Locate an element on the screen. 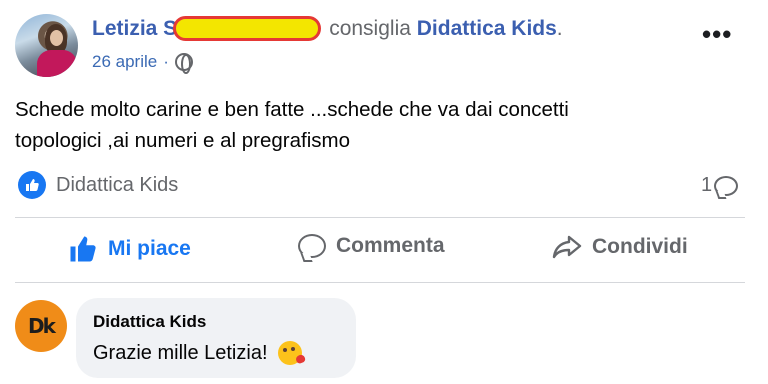  comment-bubble-icon is located at coordinates (312, 246).